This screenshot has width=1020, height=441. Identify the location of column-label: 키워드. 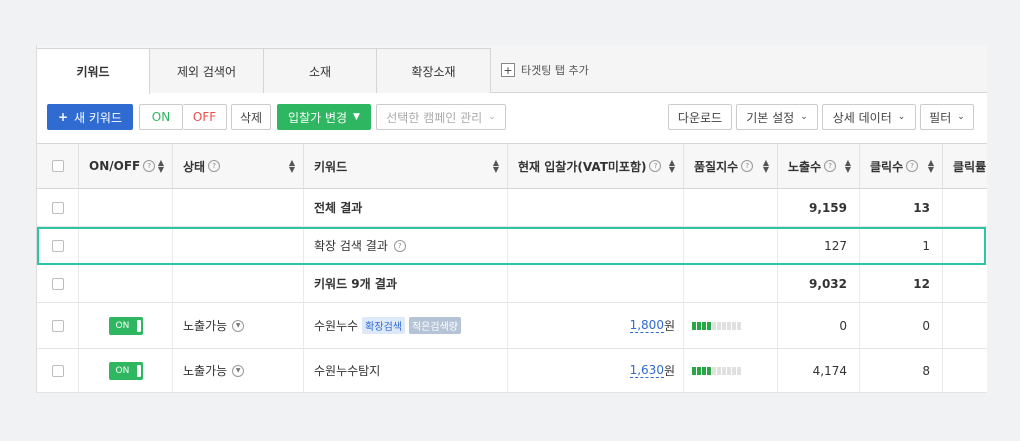
(331, 166).